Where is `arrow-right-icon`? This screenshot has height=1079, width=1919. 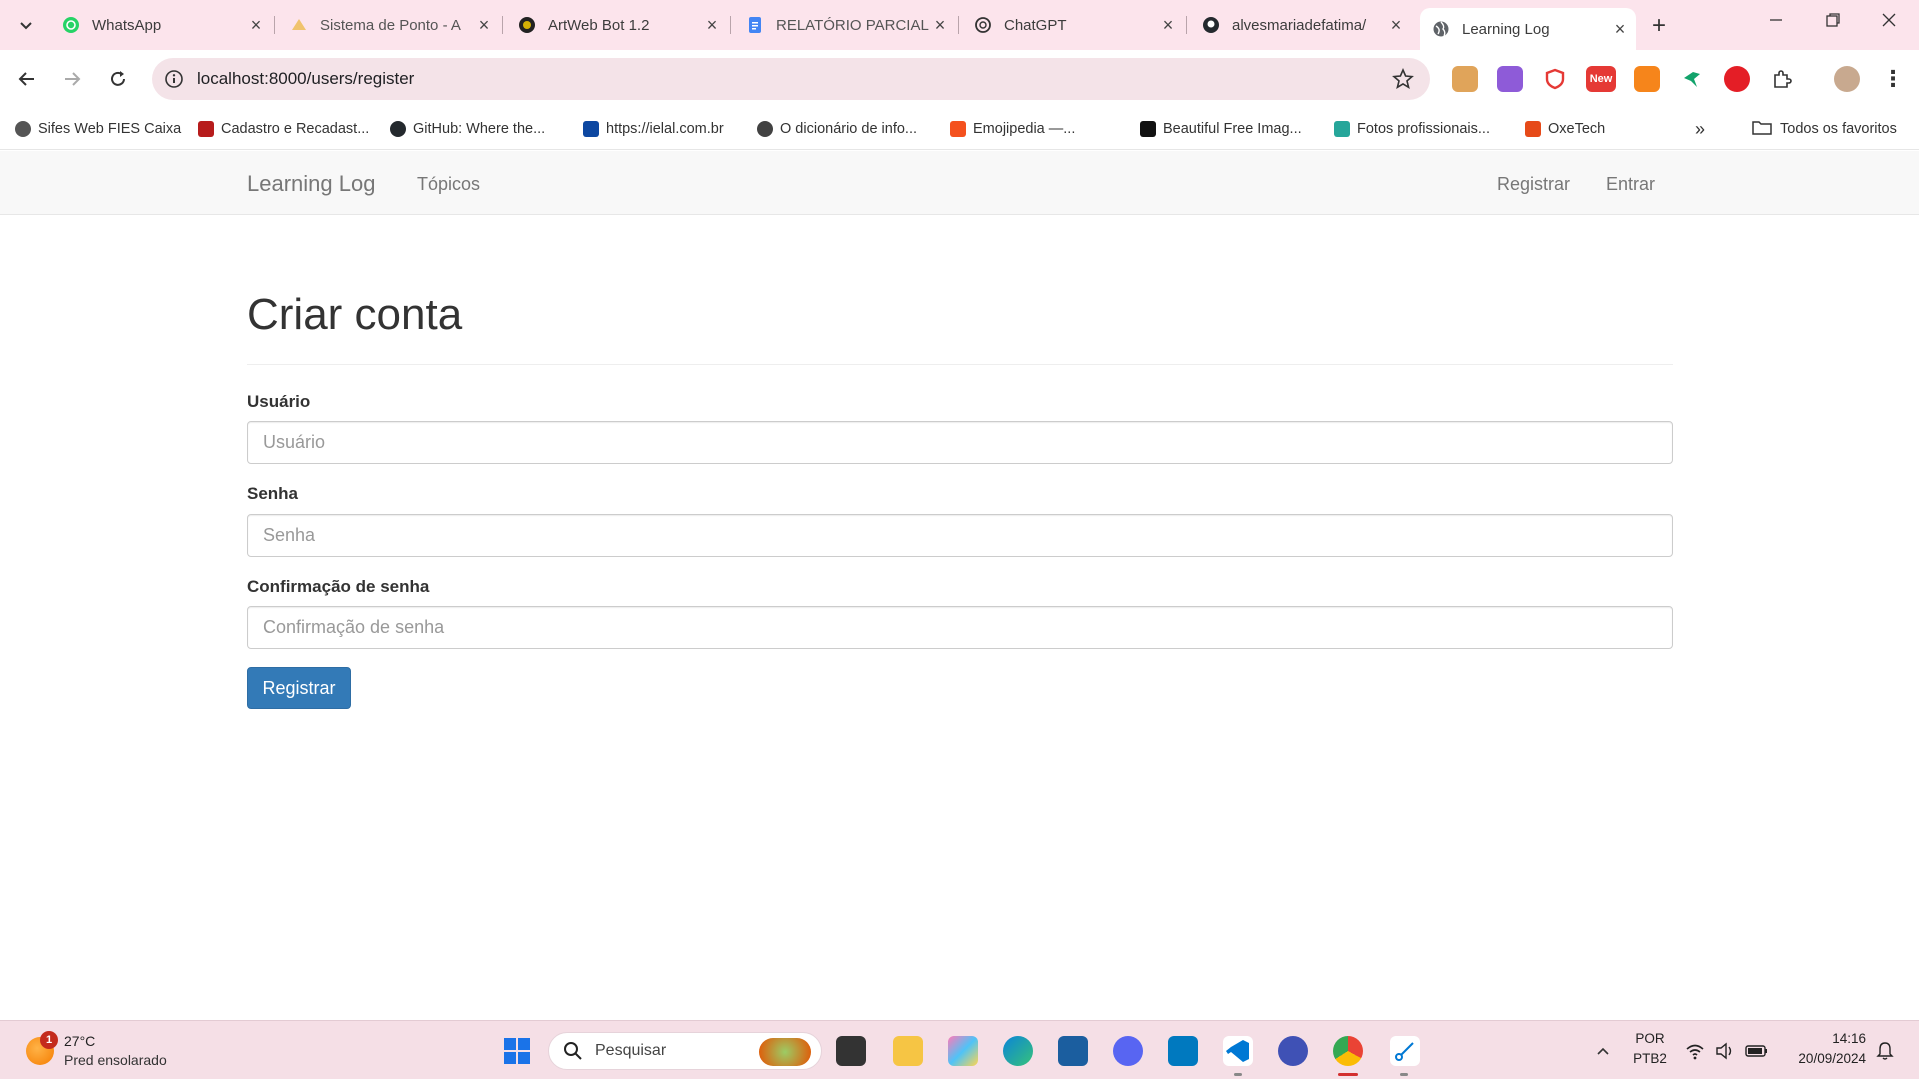
arrow-right-icon is located at coordinates (73, 79).